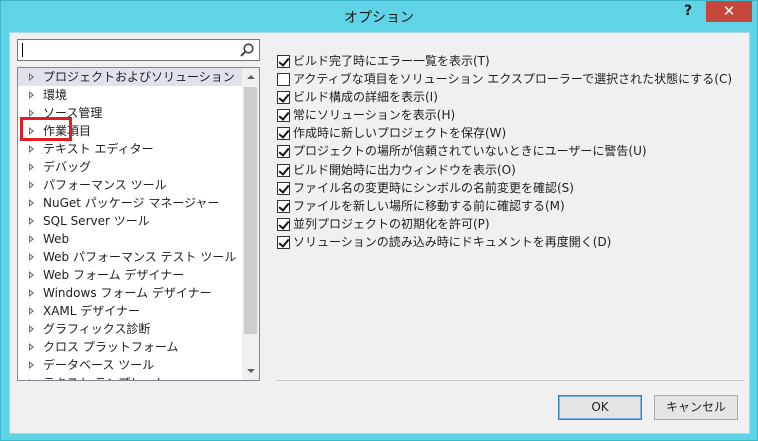 The width and height of the screenshot is (758, 441). I want to click on option-label: 常にソリューションを表示(H), so click(374, 115).